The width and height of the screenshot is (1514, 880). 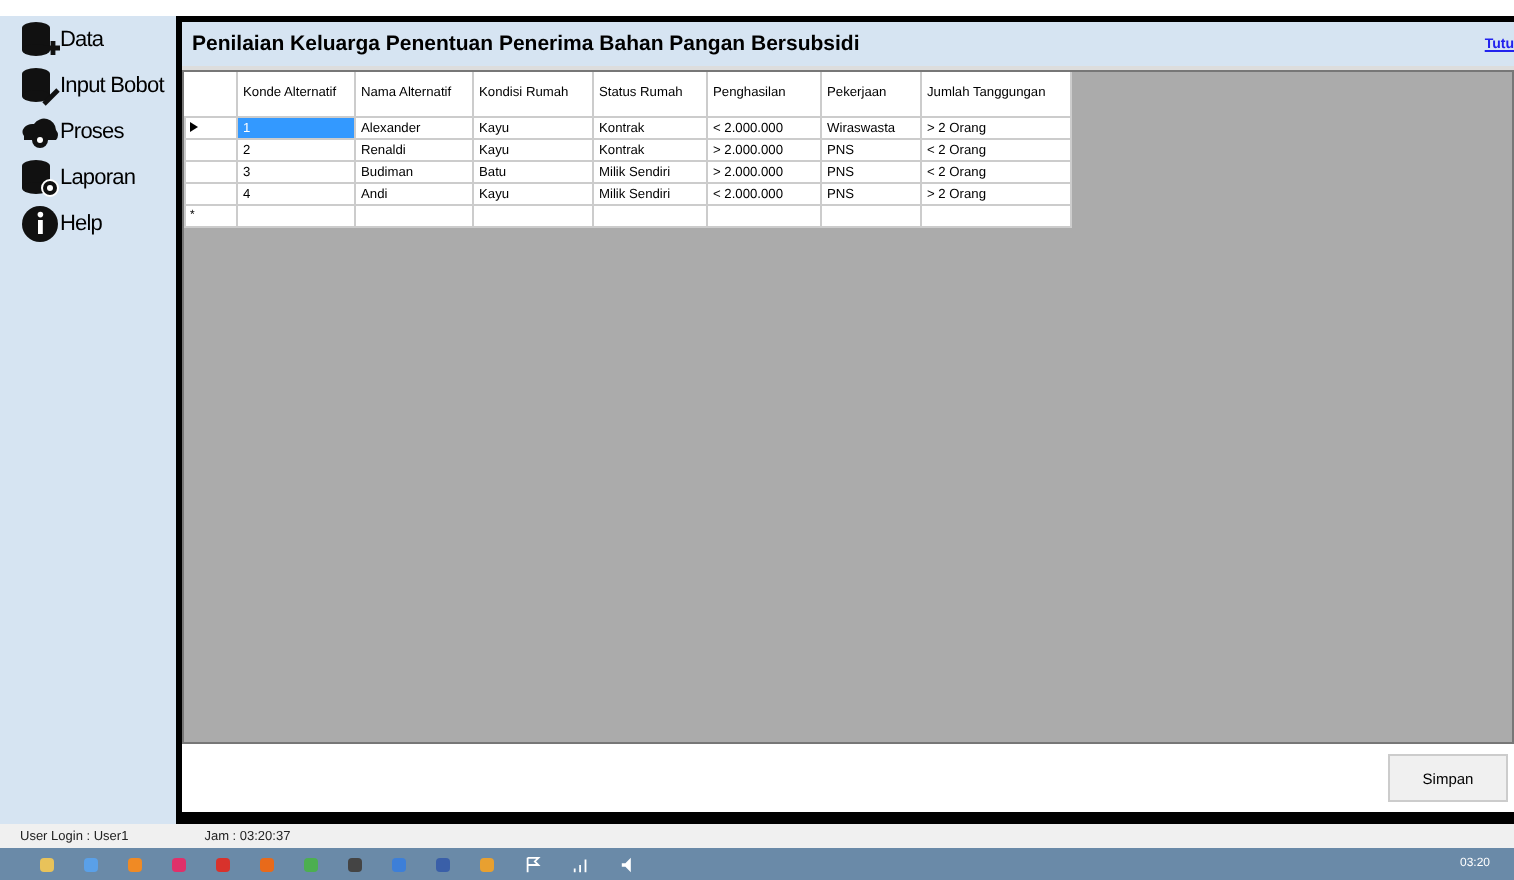 I want to click on flag-icon, so click(x=533, y=864).